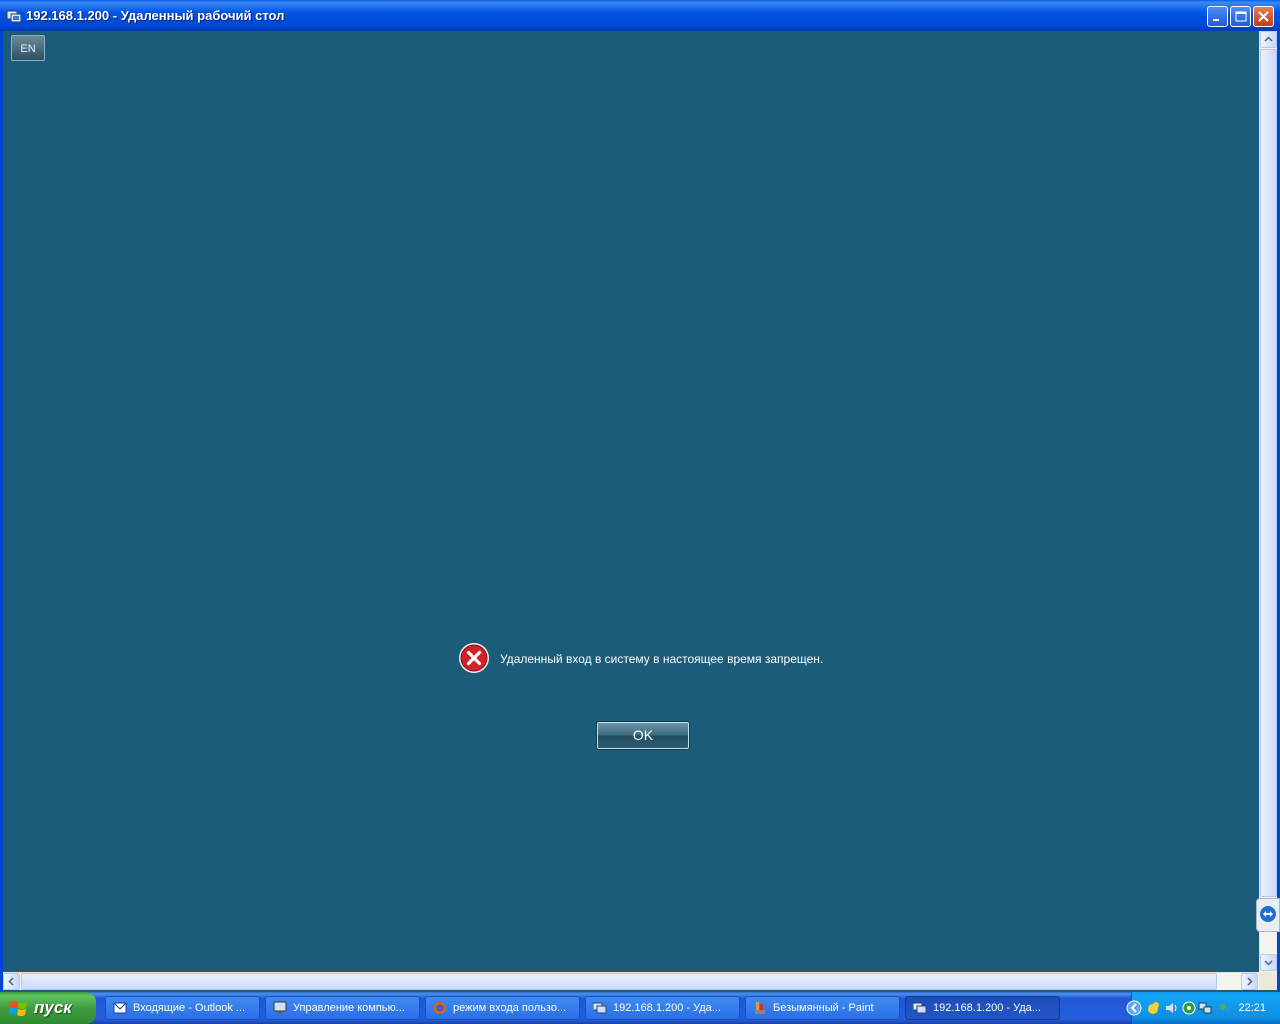 The width and height of the screenshot is (1280, 1024). What do you see at coordinates (155, 15) in the screenshot?
I see `window-title: 192.168.1.200 - Удаленный рабочий стол` at bounding box center [155, 15].